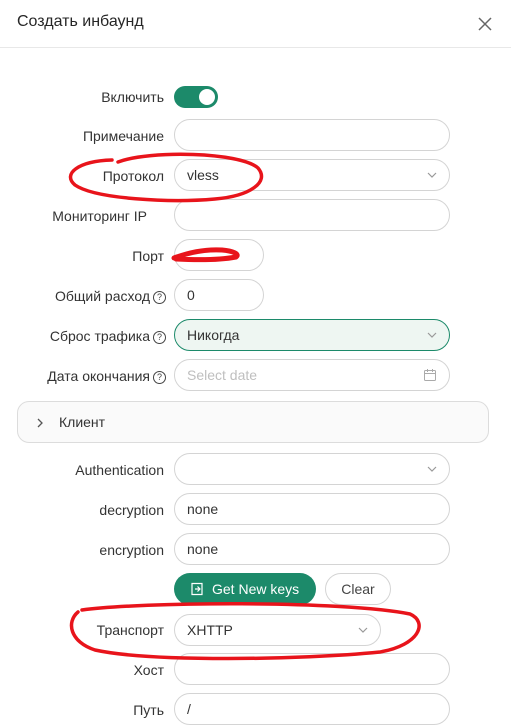  I want to click on traffic-reset-select: Никогда, so click(312, 335).